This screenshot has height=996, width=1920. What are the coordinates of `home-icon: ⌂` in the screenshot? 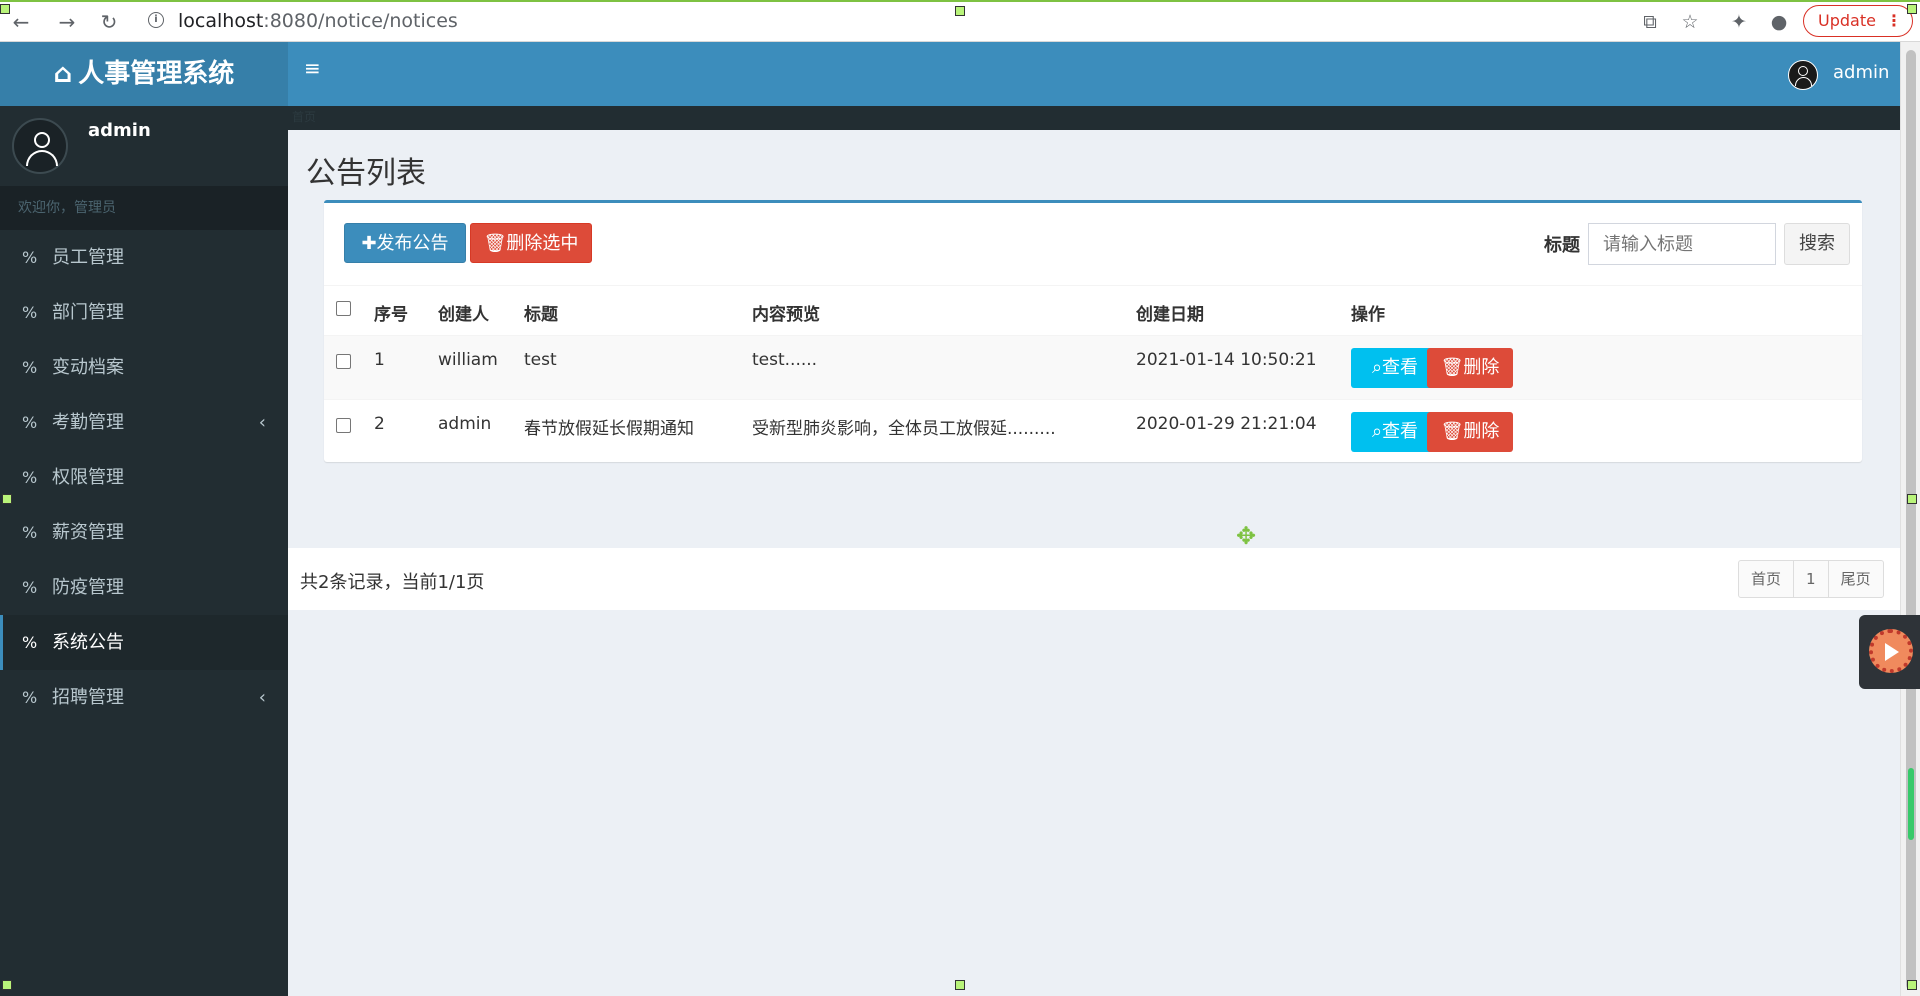 It's located at (63, 74).